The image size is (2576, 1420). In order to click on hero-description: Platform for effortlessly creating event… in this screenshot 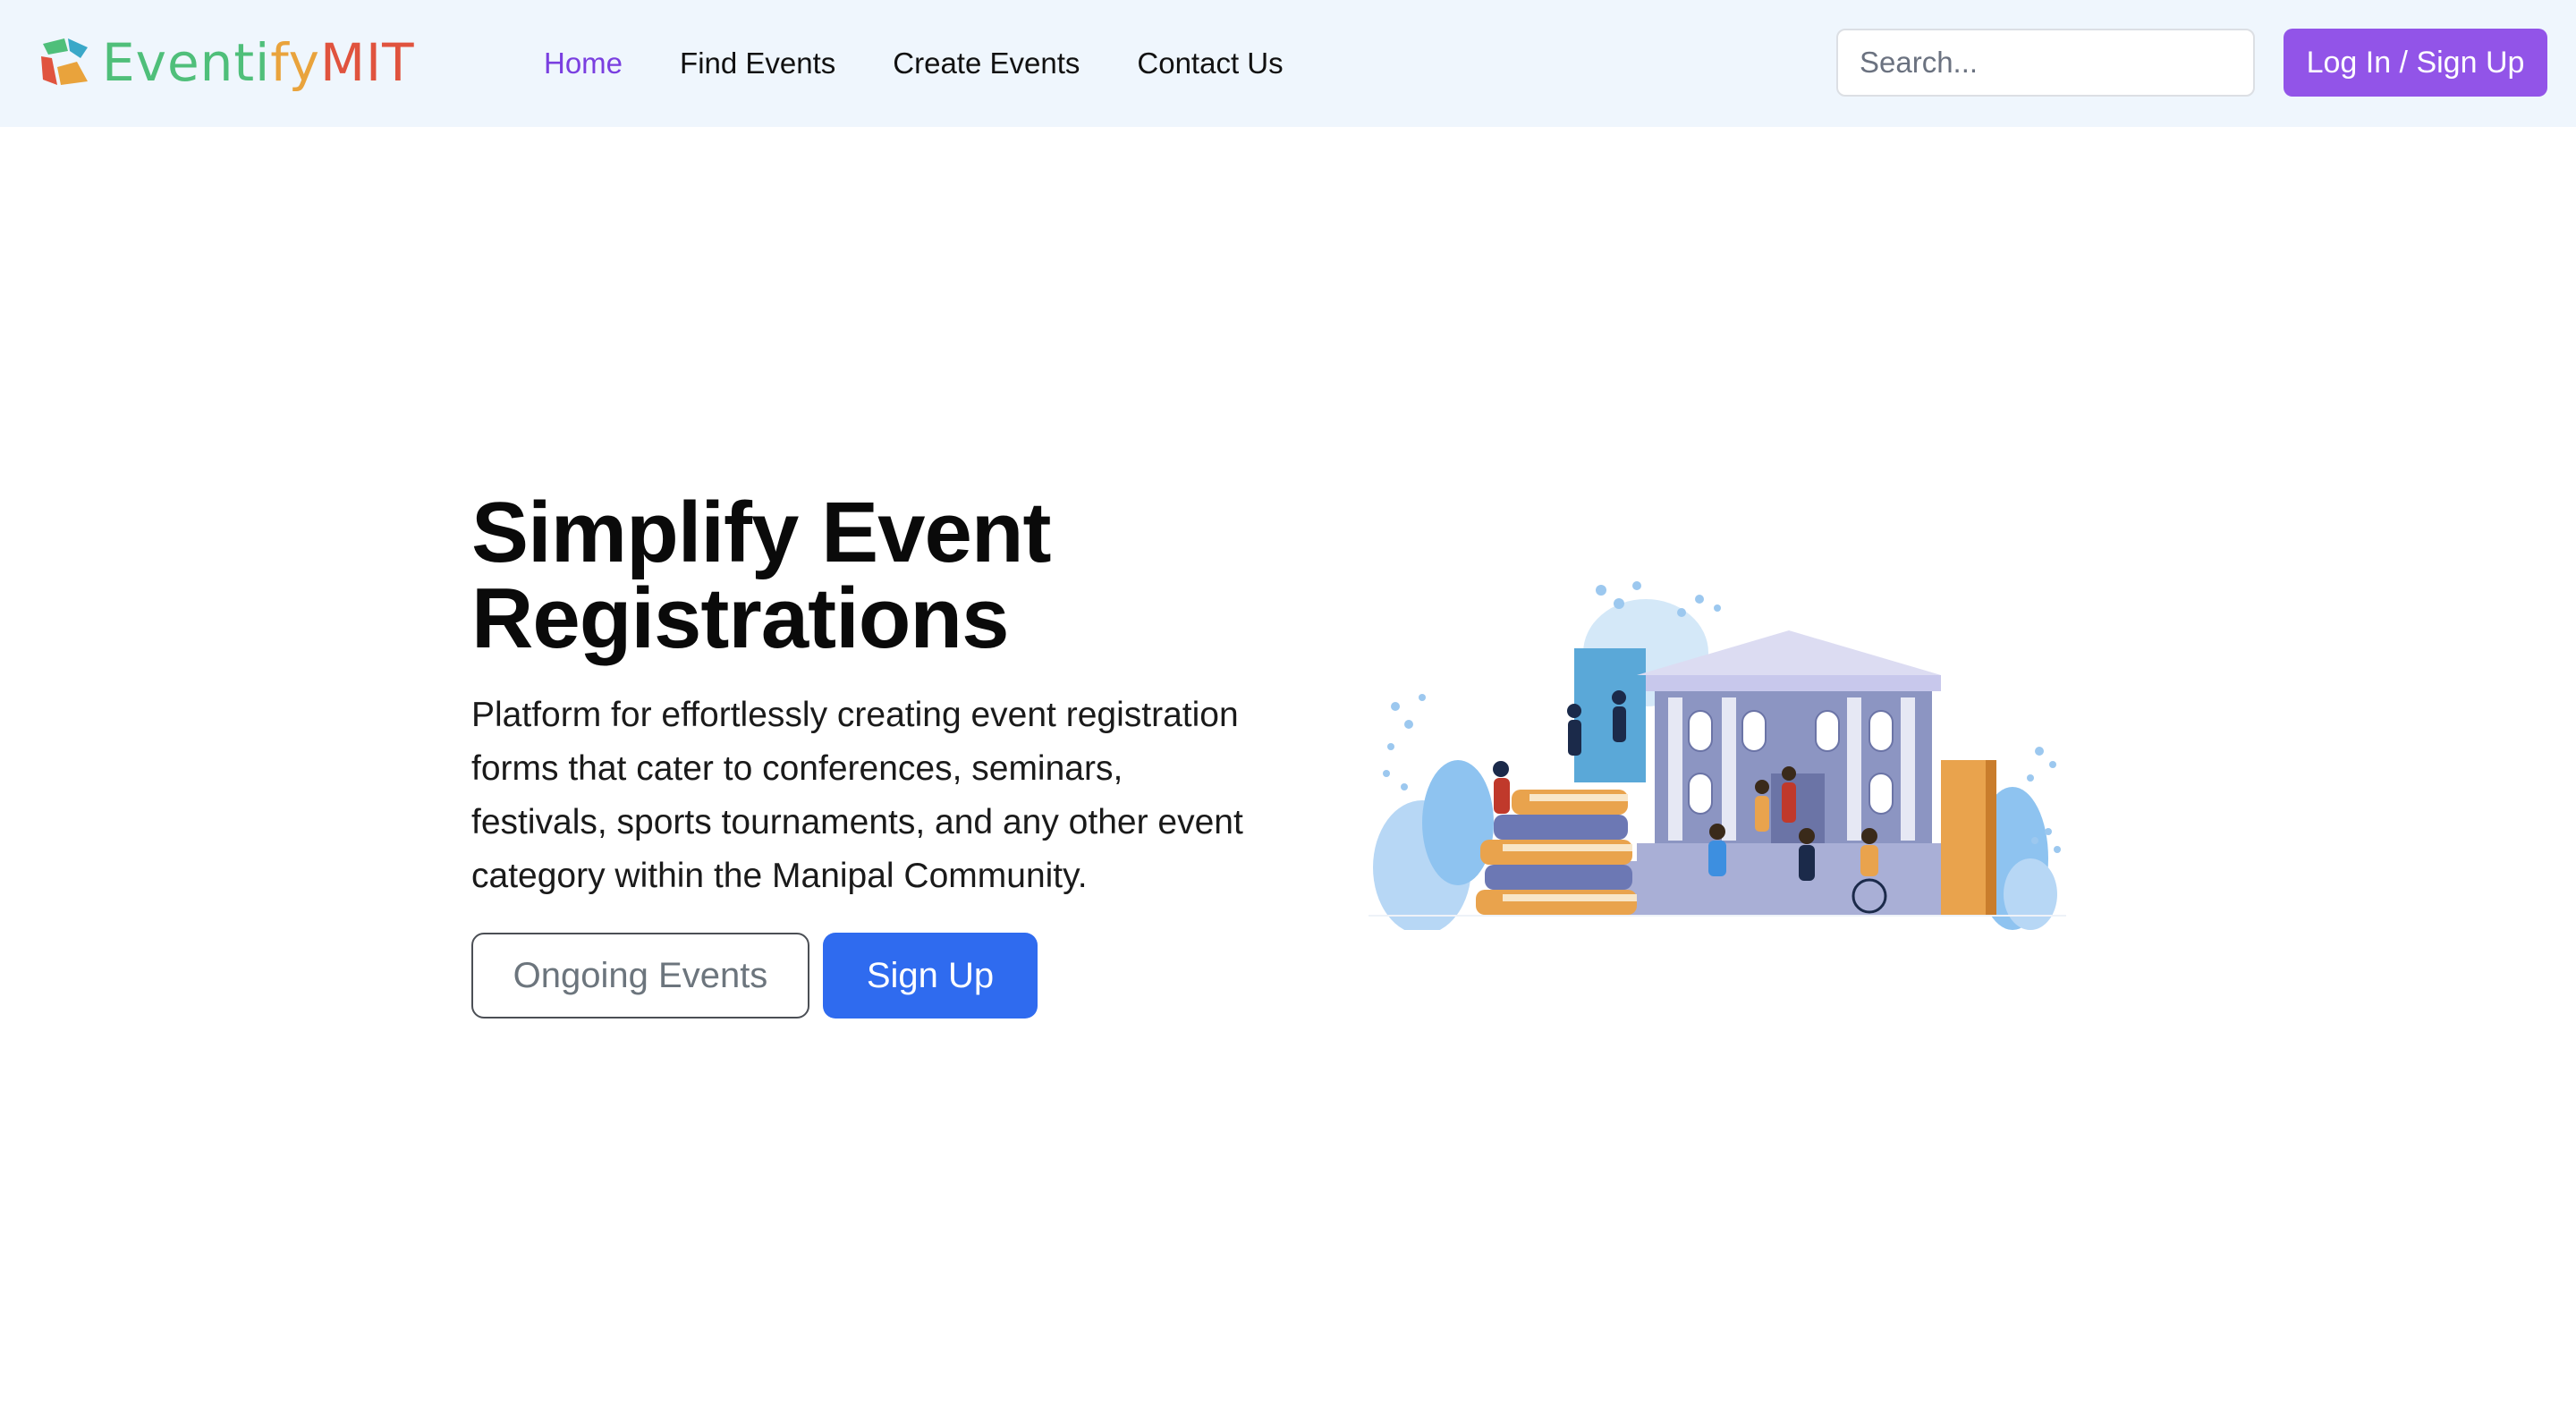, I will do `click(857, 795)`.